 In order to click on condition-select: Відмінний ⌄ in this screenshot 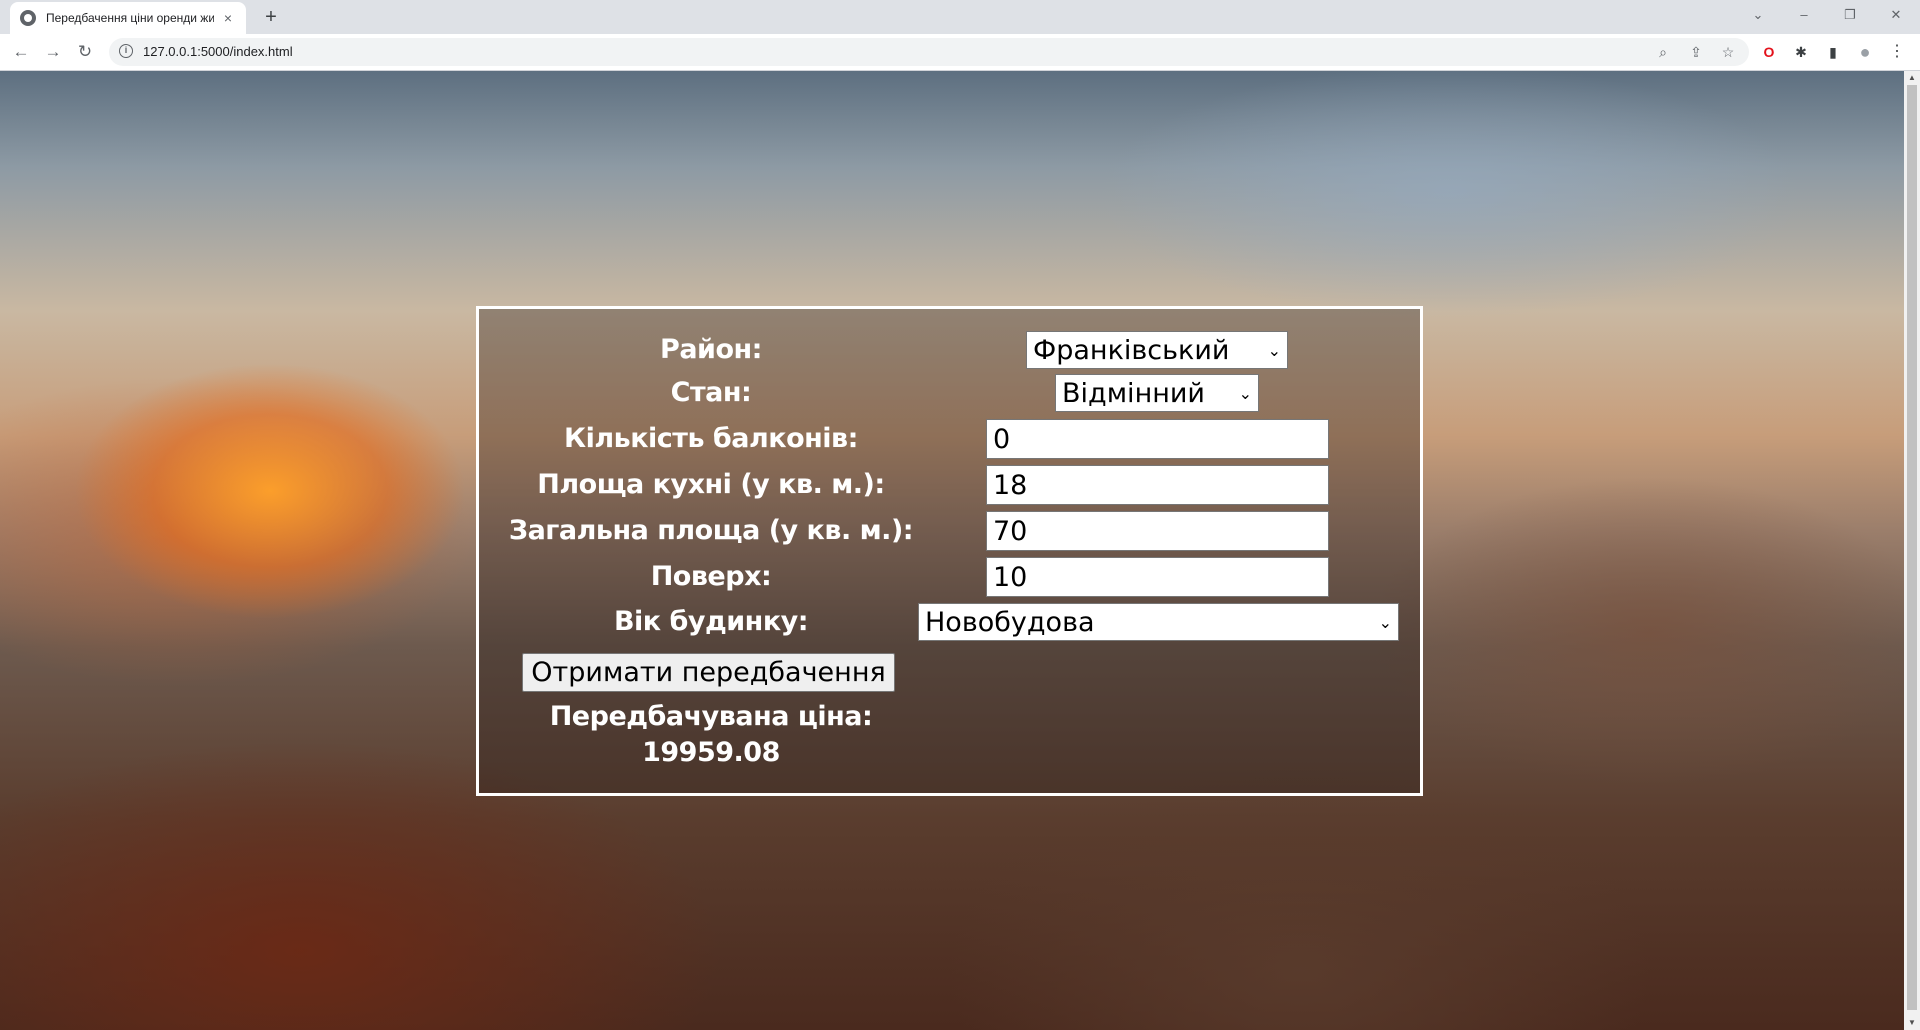, I will do `click(1157, 393)`.